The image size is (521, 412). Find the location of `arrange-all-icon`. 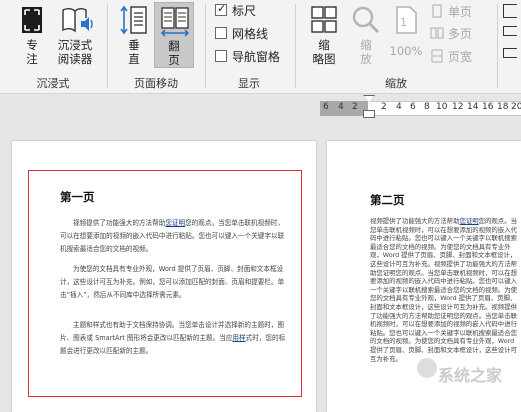

arrange-all-icon is located at coordinates (510, 31).